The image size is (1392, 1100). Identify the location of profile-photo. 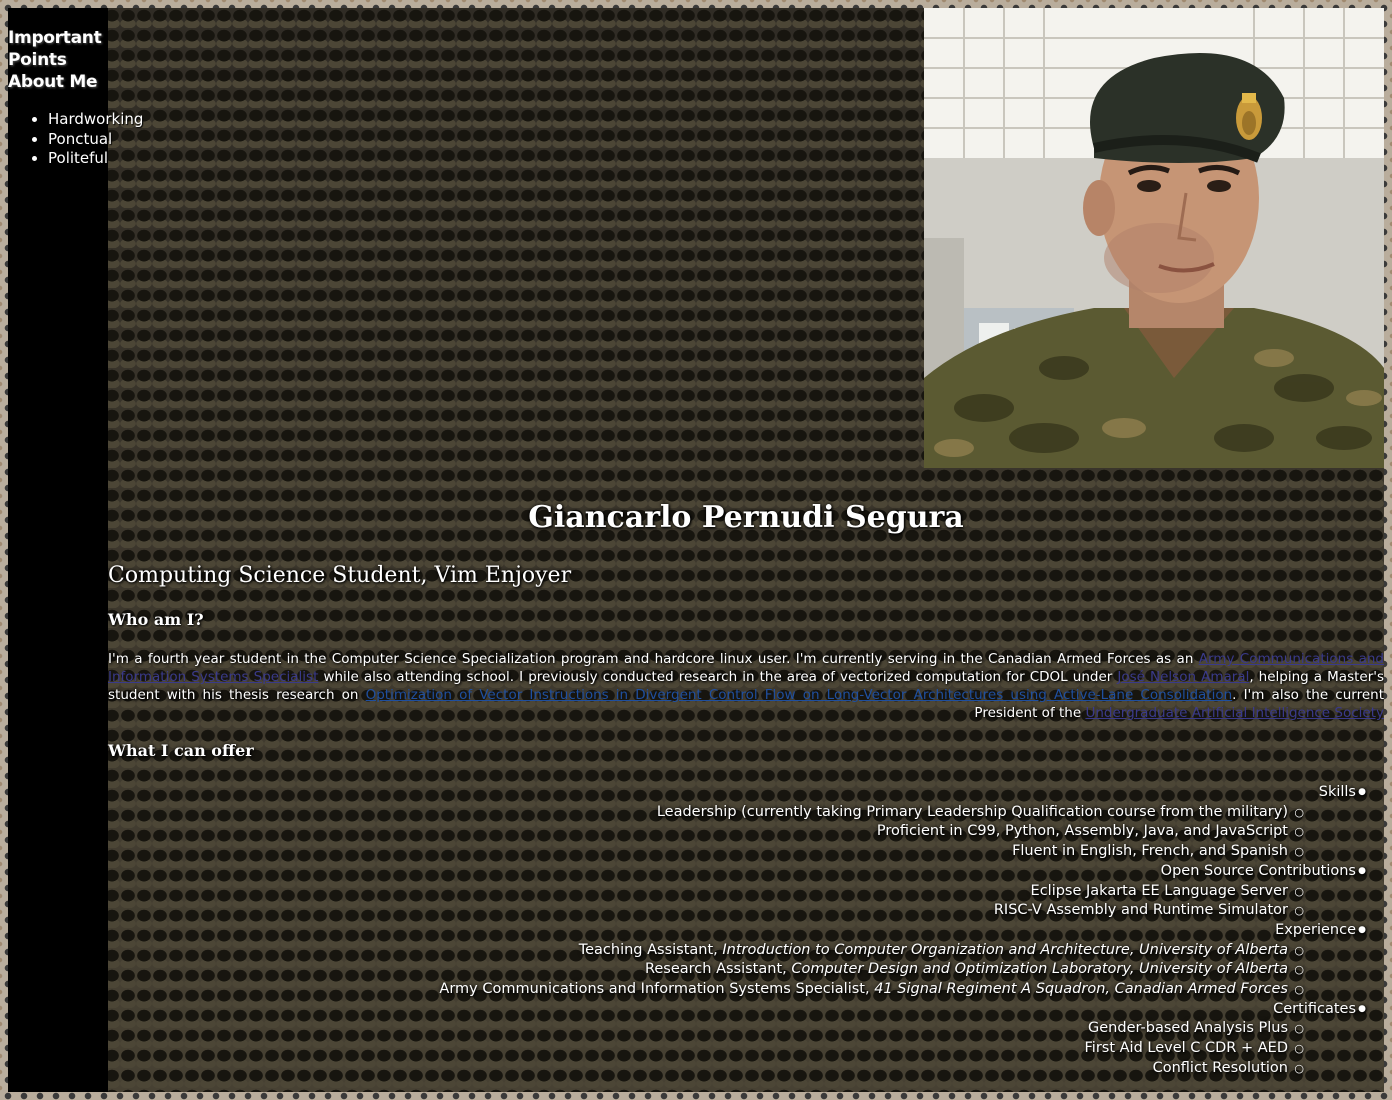
(1154, 238).